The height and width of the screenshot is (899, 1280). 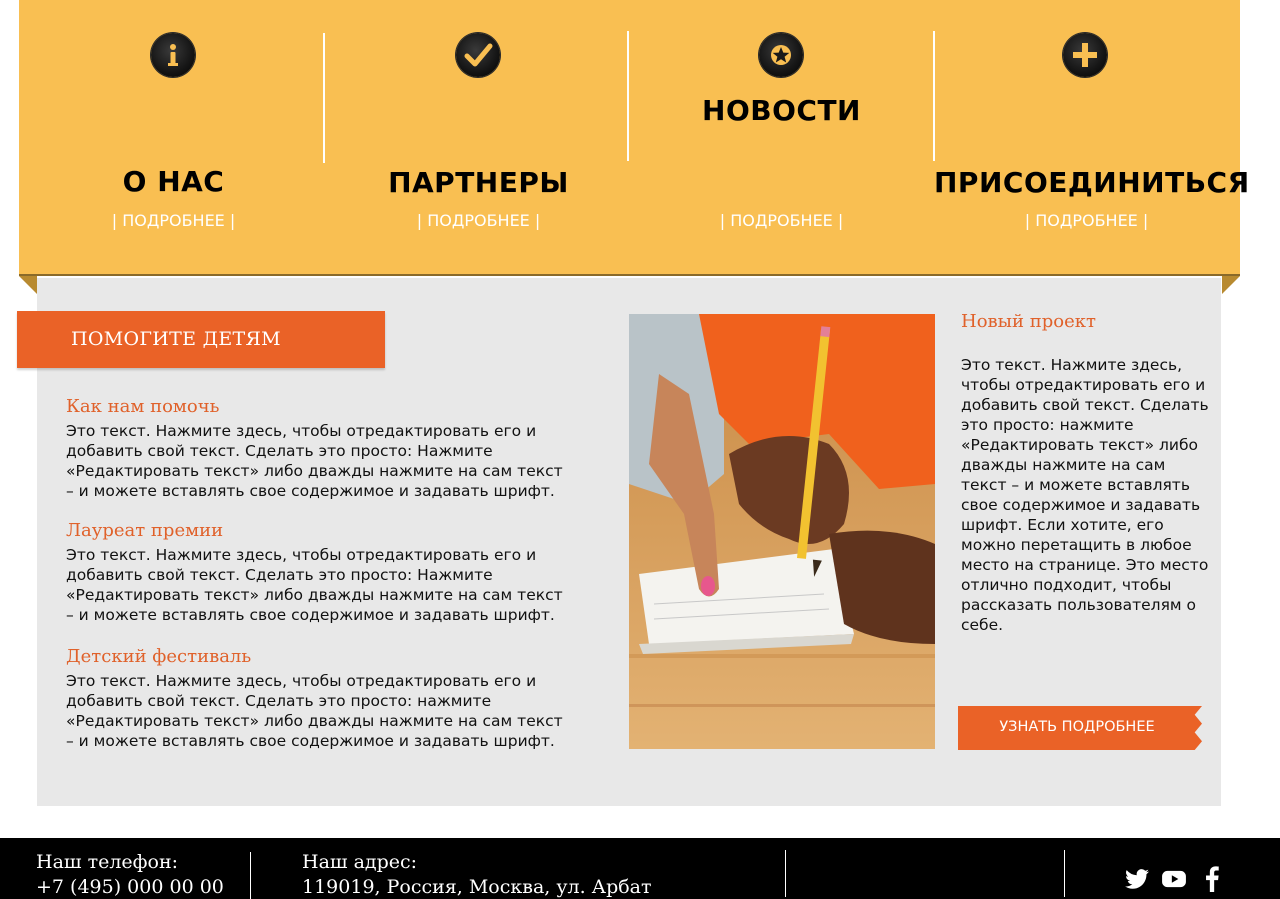 What do you see at coordinates (1085, 55) in the screenshot?
I see `plus-icon` at bounding box center [1085, 55].